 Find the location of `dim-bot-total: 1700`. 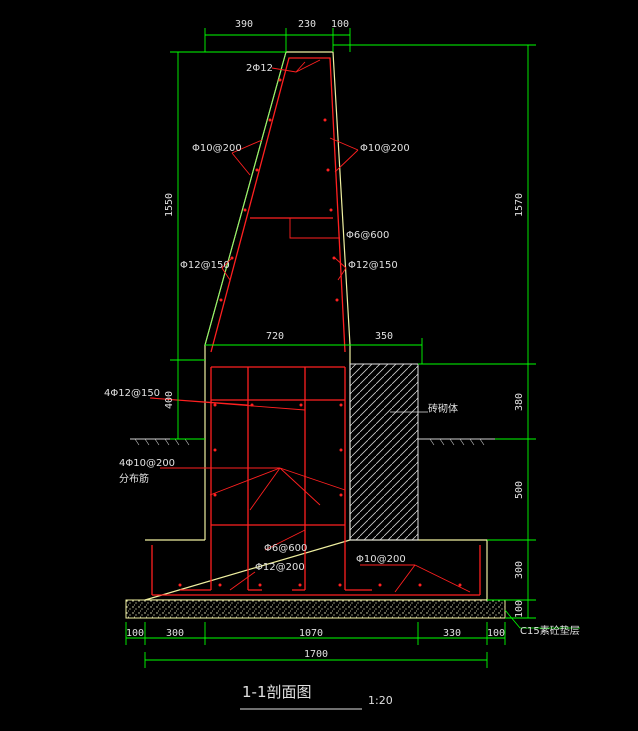

dim-bot-total: 1700 is located at coordinates (316, 654).